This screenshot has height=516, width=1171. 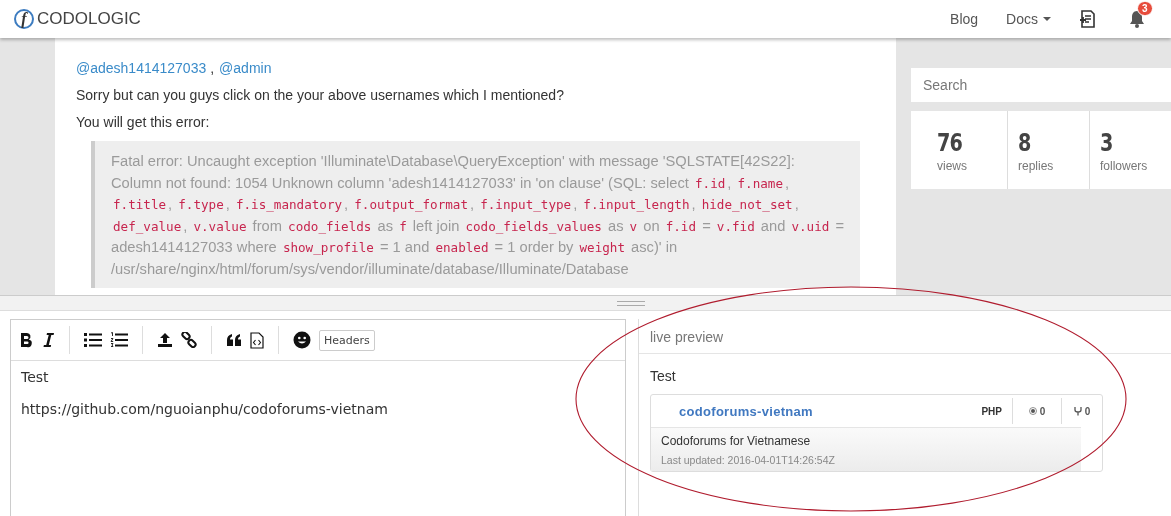 I want to click on repo-language: PHP, so click(x=997, y=411).